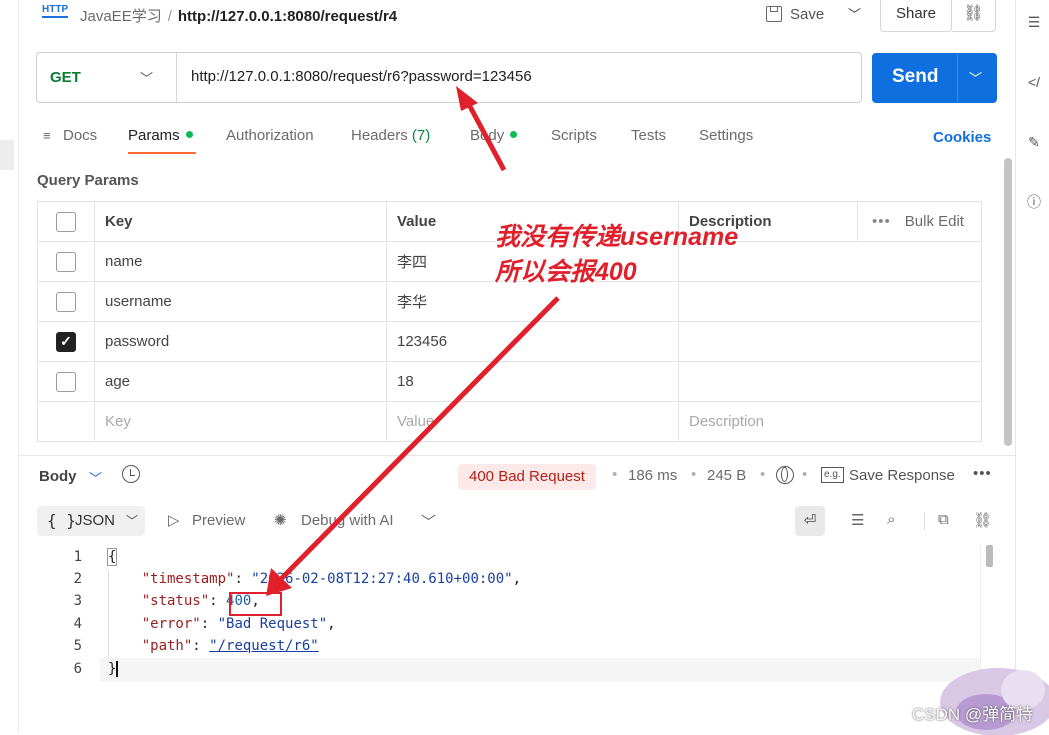 The image size is (1049, 735). I want to click on status-highlight-box, so click(255, 604).